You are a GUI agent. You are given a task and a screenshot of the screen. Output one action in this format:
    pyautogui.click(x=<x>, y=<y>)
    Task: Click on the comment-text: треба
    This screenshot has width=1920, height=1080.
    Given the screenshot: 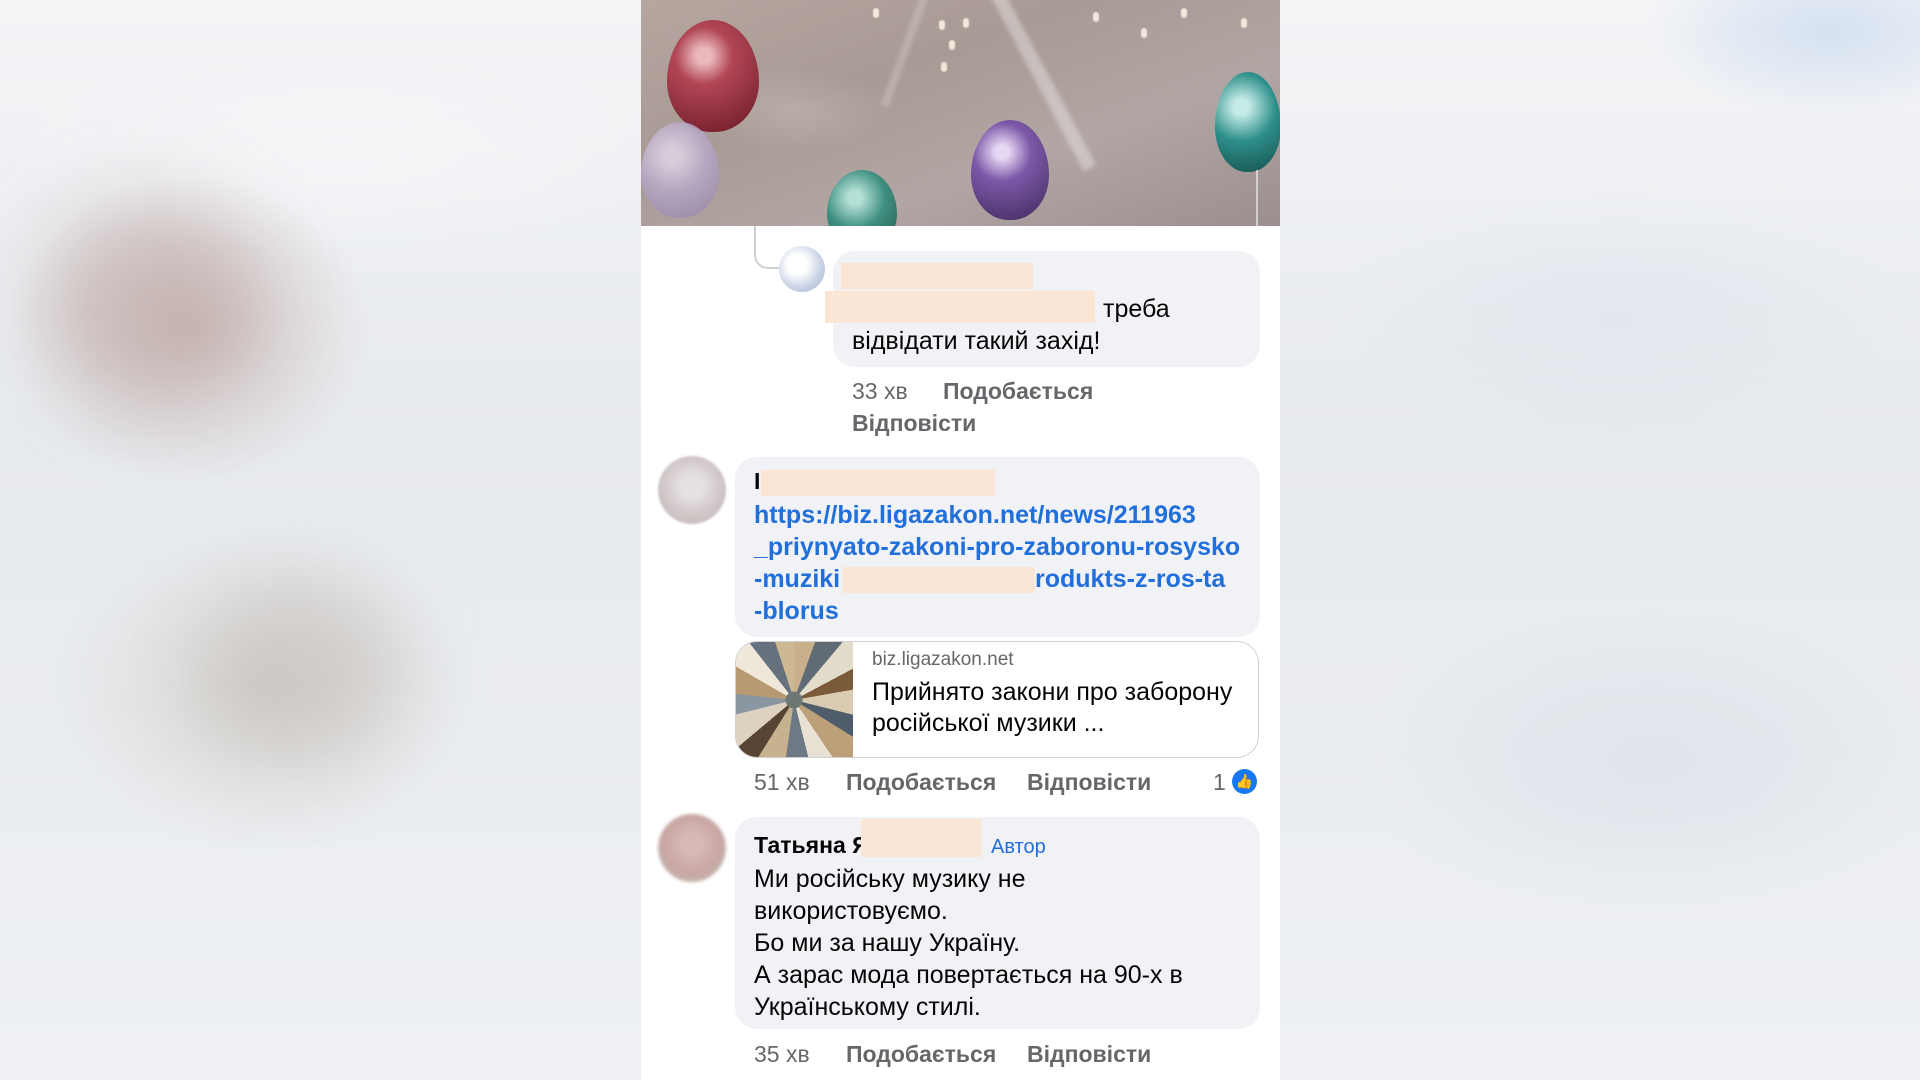 What is the action you would take?
    pyautogui.click(x=1136, y=309)
    